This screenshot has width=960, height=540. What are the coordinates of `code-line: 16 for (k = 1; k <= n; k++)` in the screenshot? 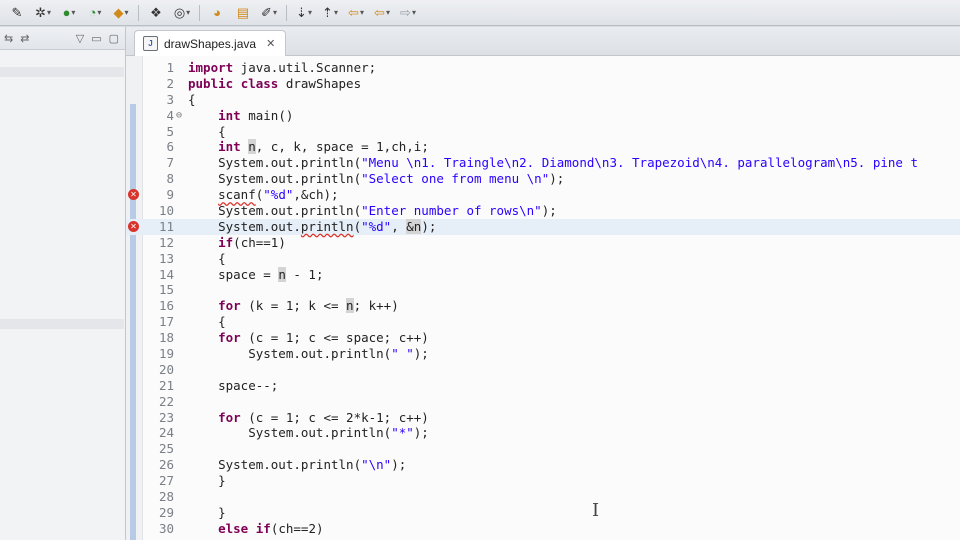 It's located at (543, 306).